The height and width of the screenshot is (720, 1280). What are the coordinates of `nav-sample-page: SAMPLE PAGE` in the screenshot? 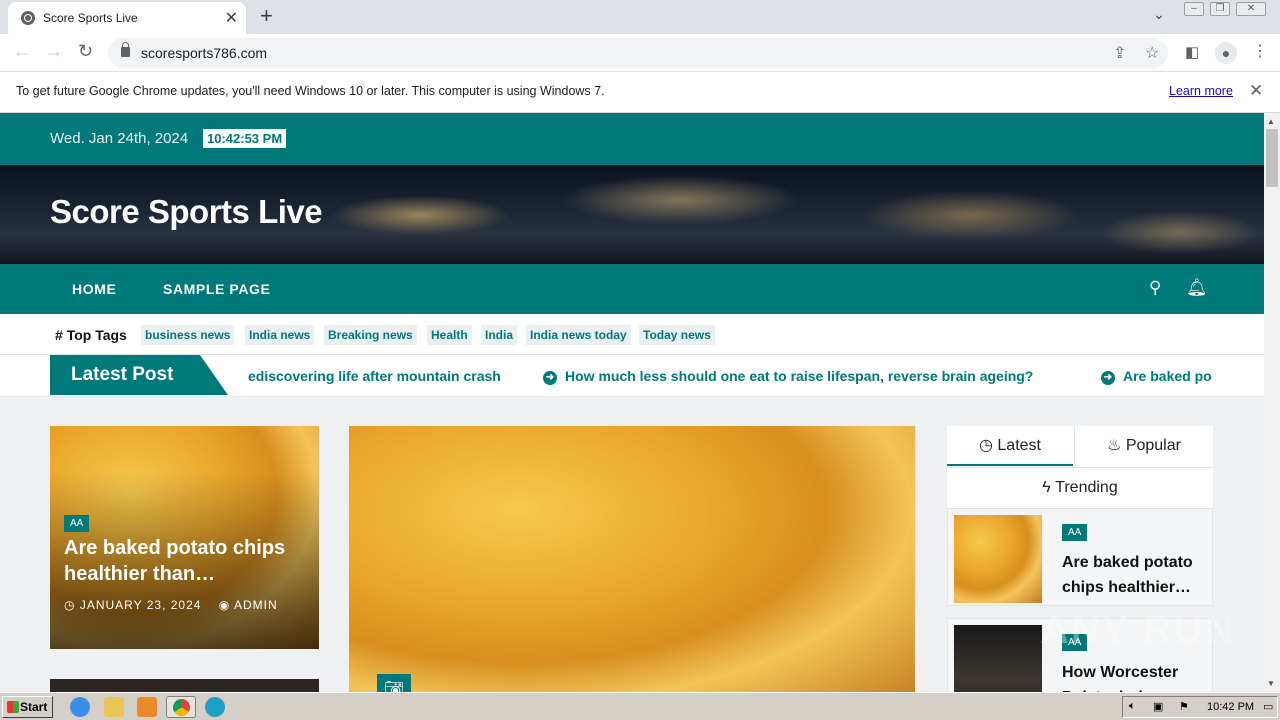 It's located at (216, 289).